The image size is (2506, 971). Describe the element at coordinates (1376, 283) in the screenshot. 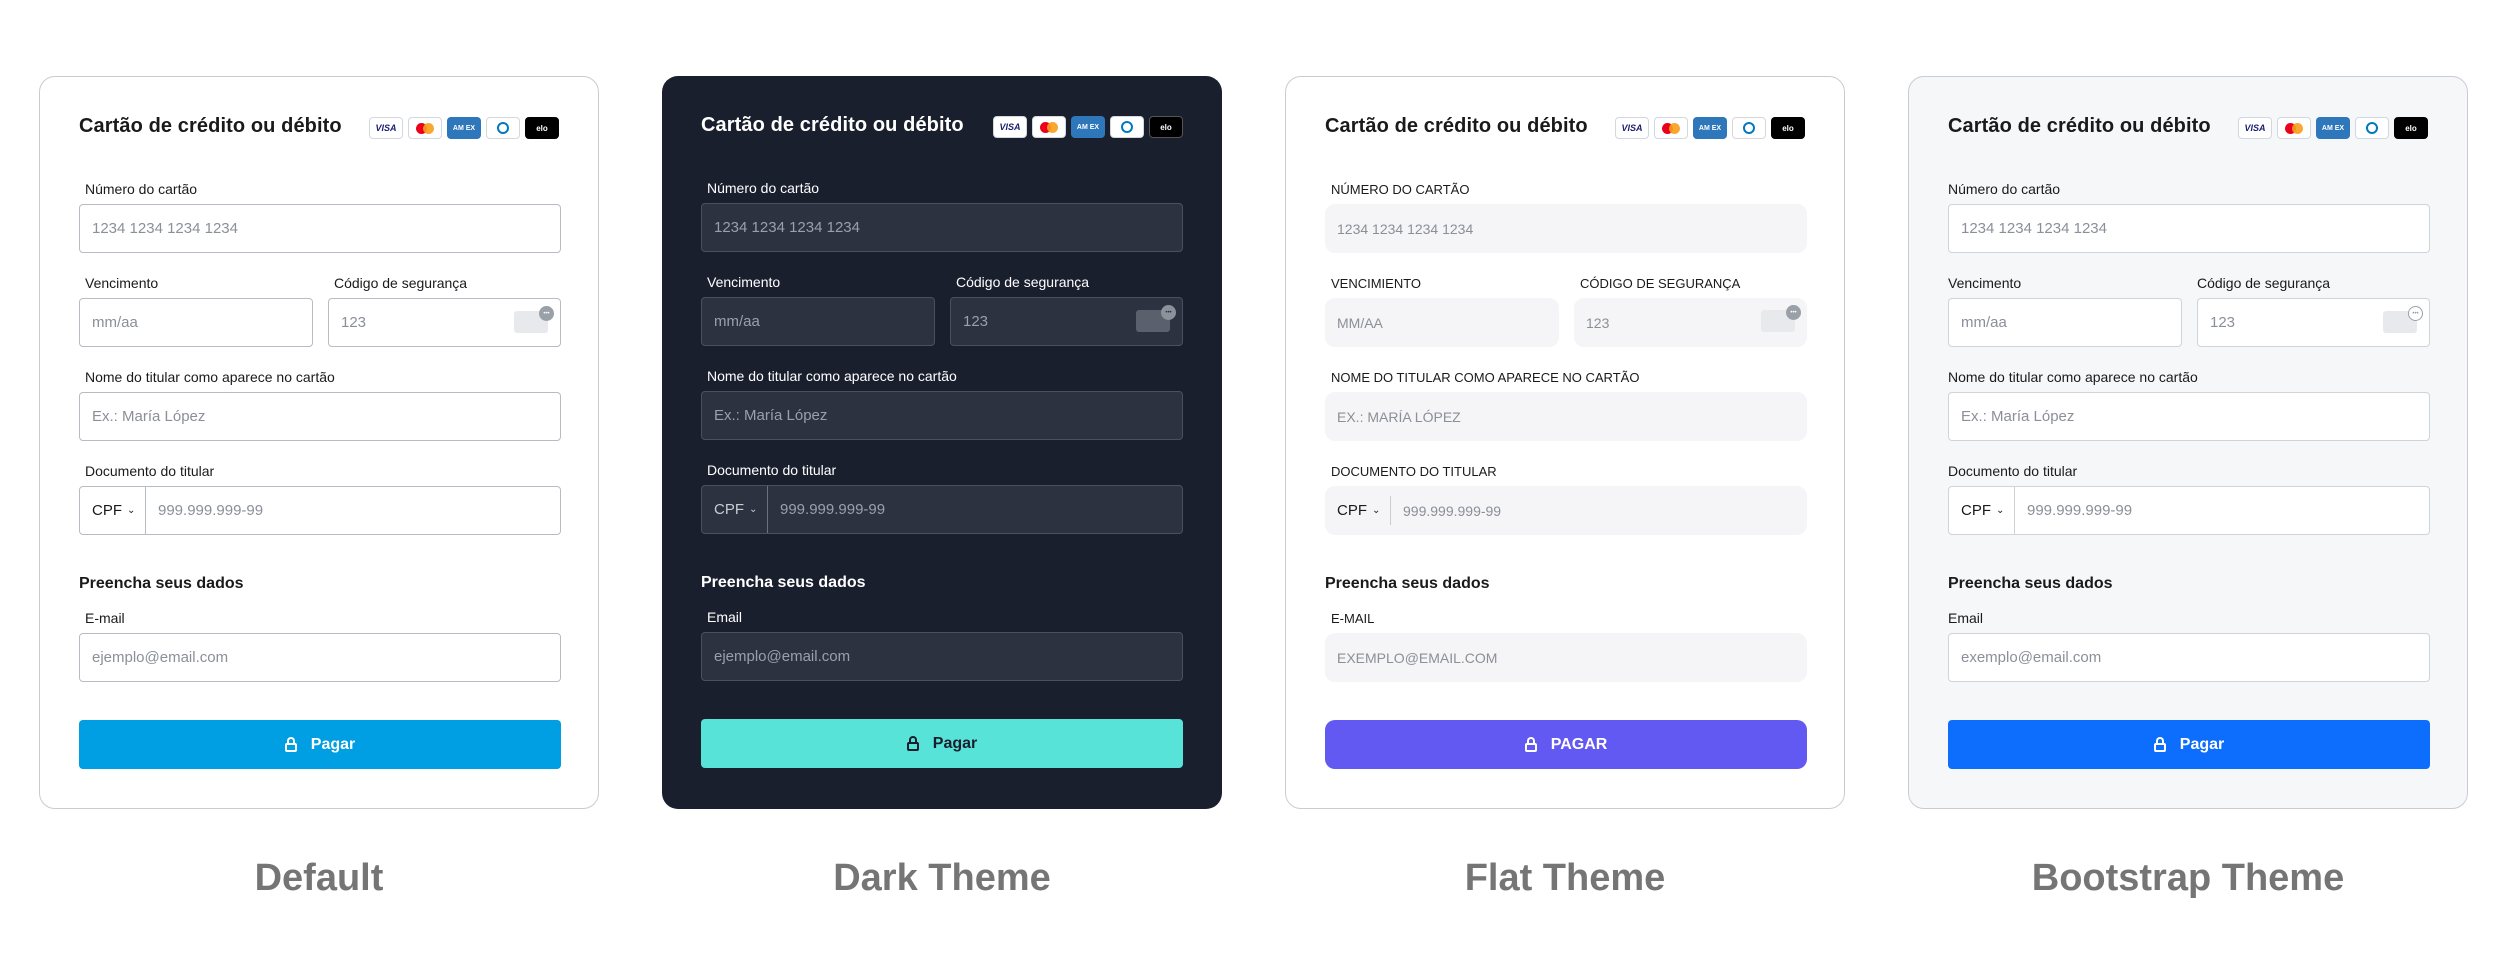

I see `expiry-label: VENCIMIENTO` at that location.